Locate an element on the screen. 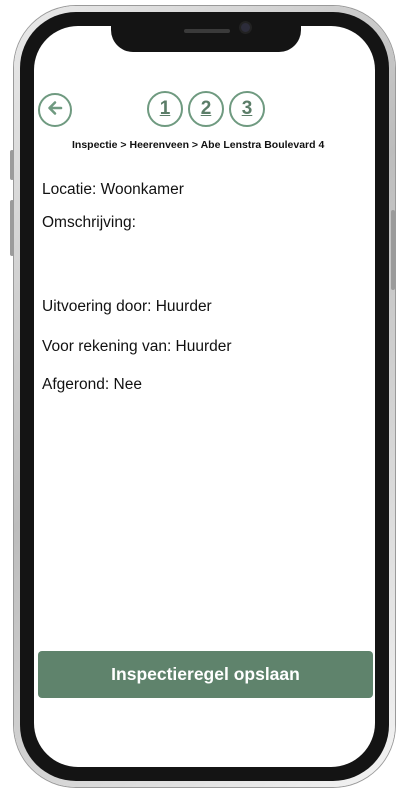 The image size is (403, 793). step-2-label: 2 is located at coordinates (206, 108).